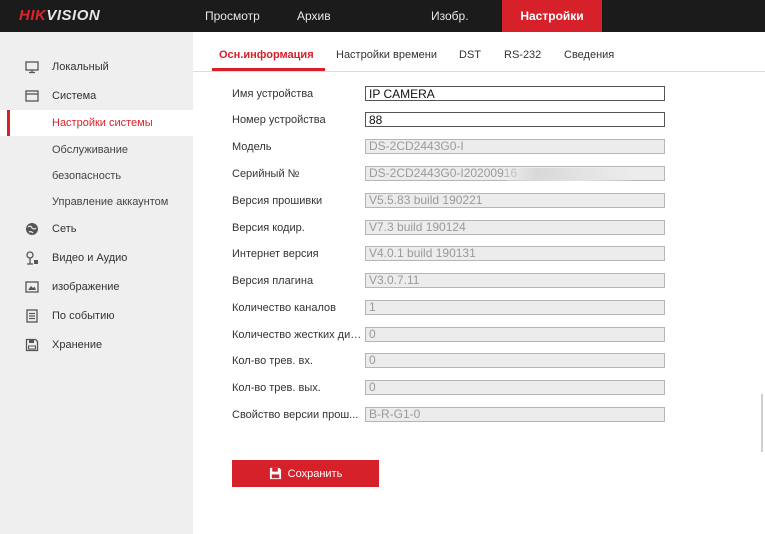 The height and width of the screenshot is (534, 765). Describe the element at coordinates (90, 150) in the screenshot. I see `sidebar-item-label: Обслуживание` at that location.